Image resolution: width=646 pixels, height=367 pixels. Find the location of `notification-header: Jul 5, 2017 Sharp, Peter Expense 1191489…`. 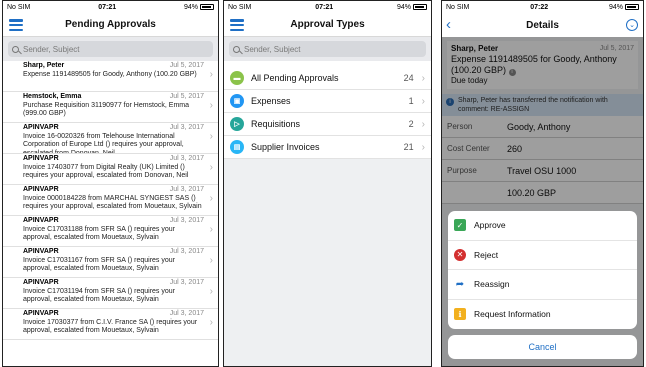

notification-header: Jul 5, 2017 Sharp, Peter Expense 1191489… is located at coordinates (542, 65).